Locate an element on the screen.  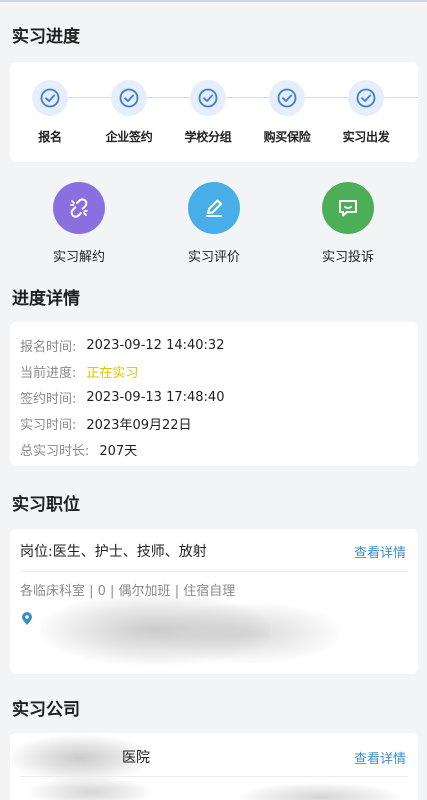
location-pin-icon is located at coordinates (27, 620).